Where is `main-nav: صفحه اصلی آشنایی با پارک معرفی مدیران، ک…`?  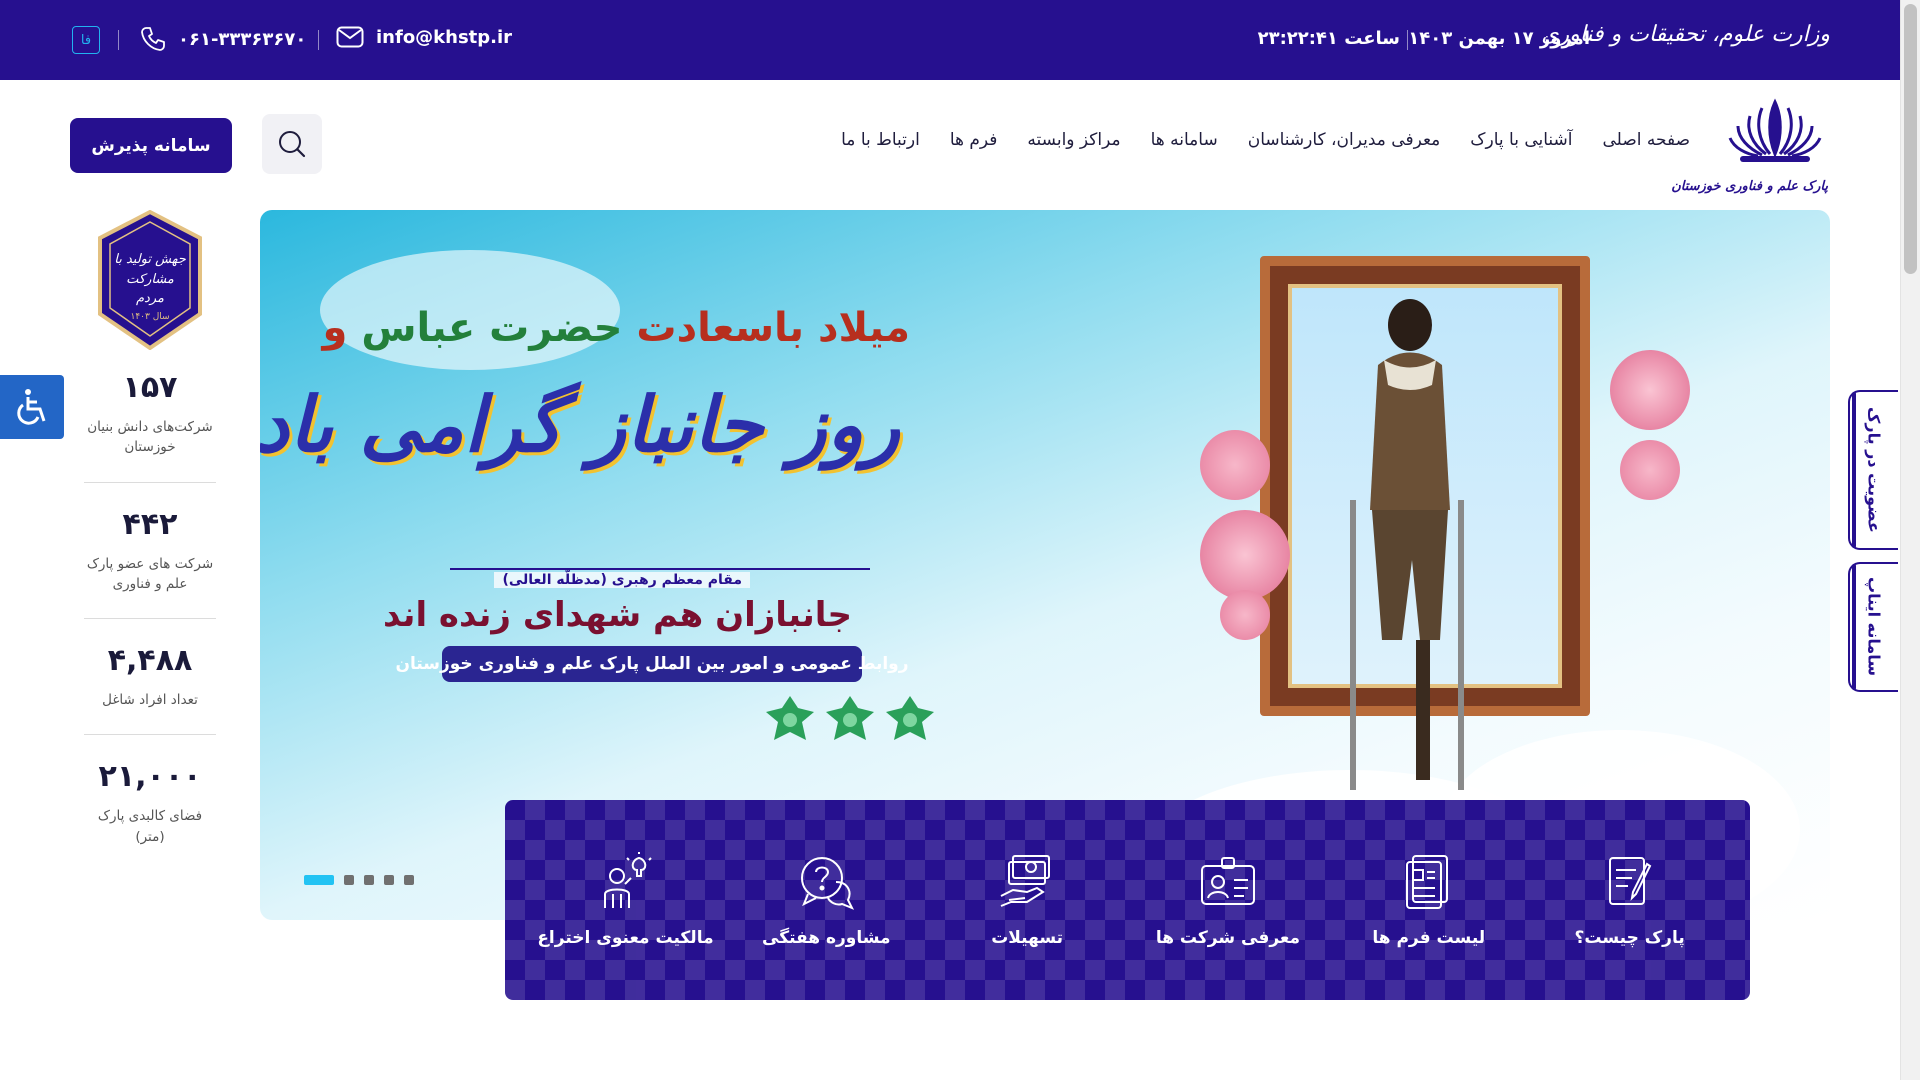 main-nav: صفحه اصلی آشنایی با پارک معرفی مدیران، ک… is located at coordinates (1265, 140).